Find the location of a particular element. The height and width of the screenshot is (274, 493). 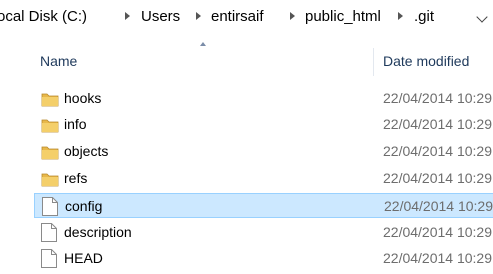

breadcrumb-item-users: Users is located at coordinates (160, 17).